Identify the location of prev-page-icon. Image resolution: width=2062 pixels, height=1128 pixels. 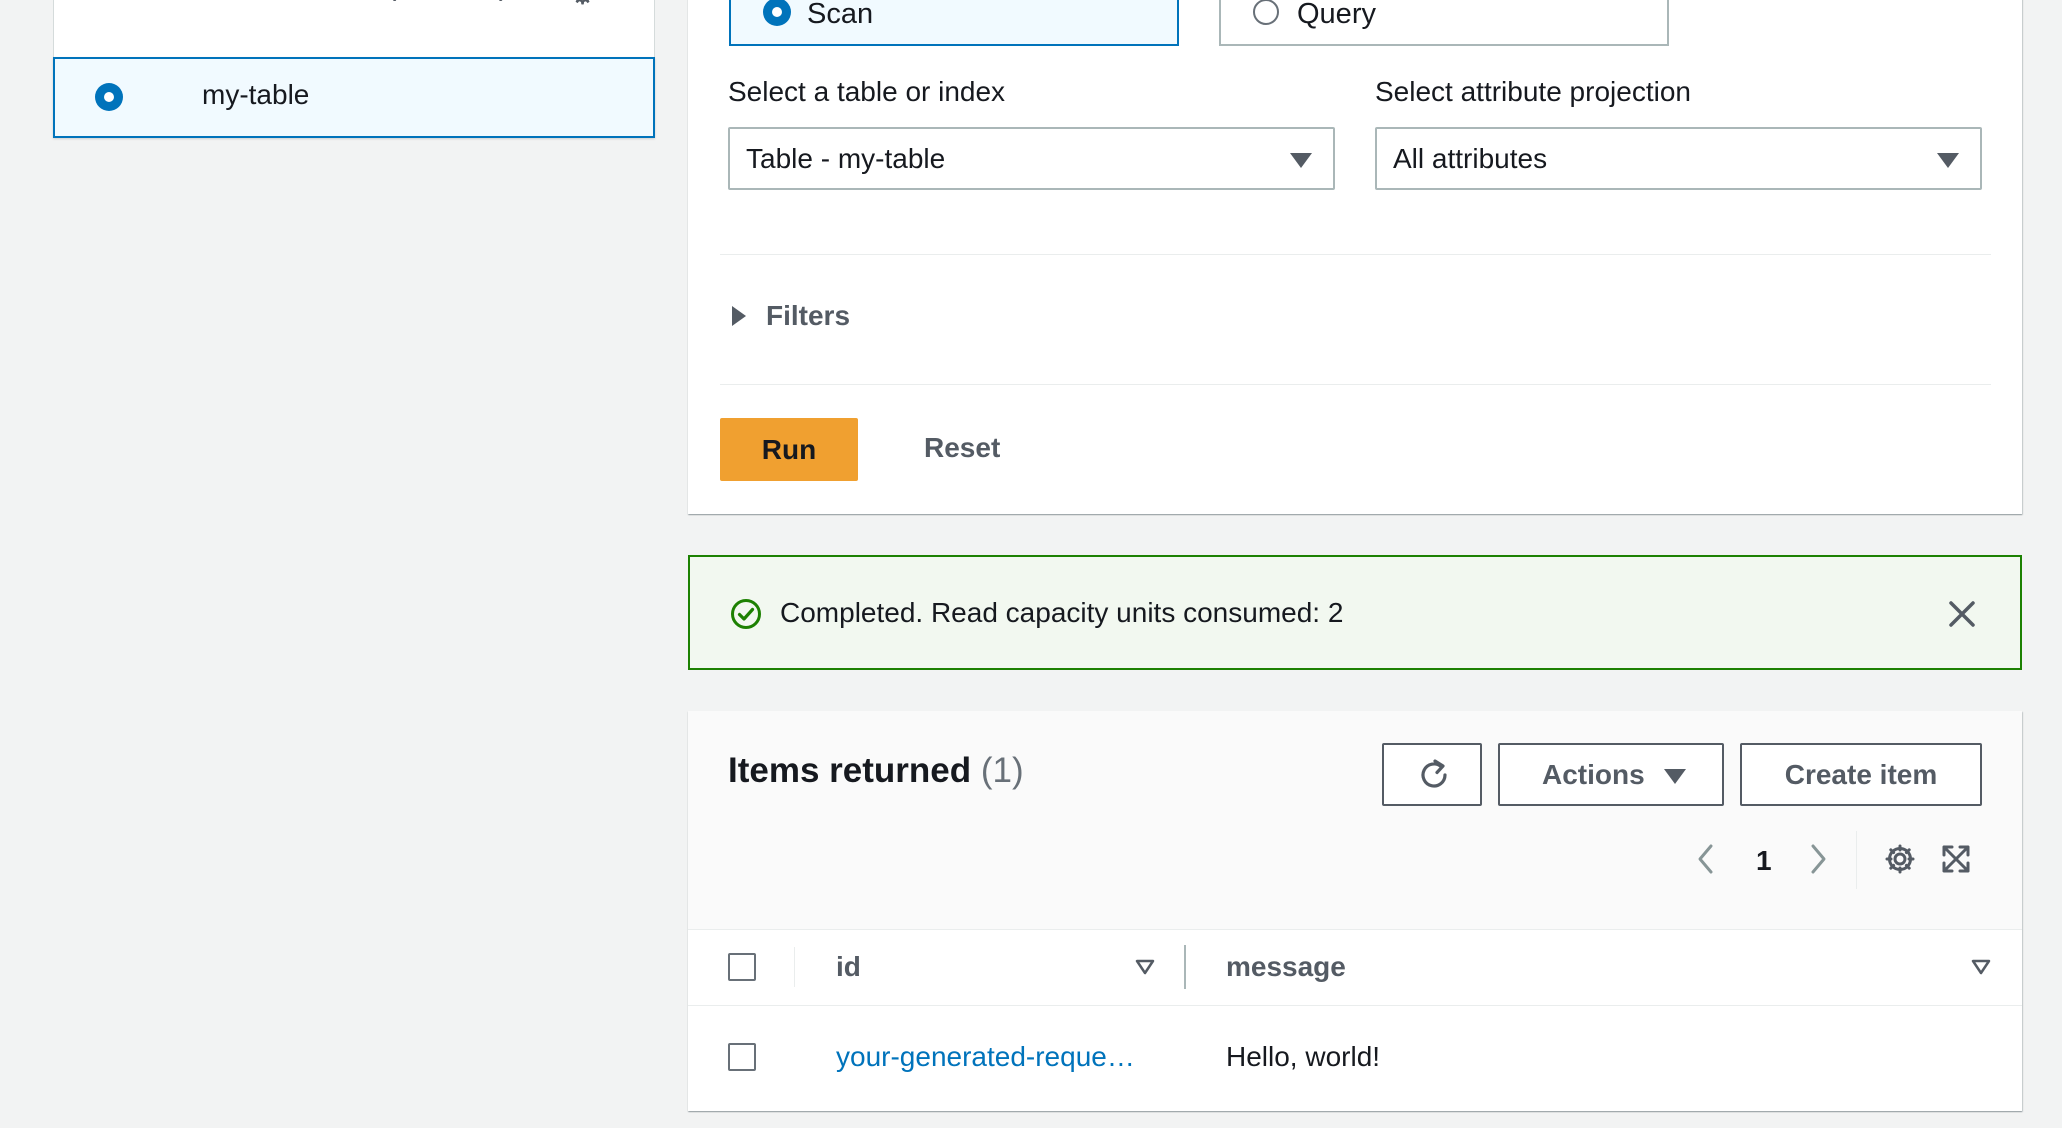
(1706, 859).